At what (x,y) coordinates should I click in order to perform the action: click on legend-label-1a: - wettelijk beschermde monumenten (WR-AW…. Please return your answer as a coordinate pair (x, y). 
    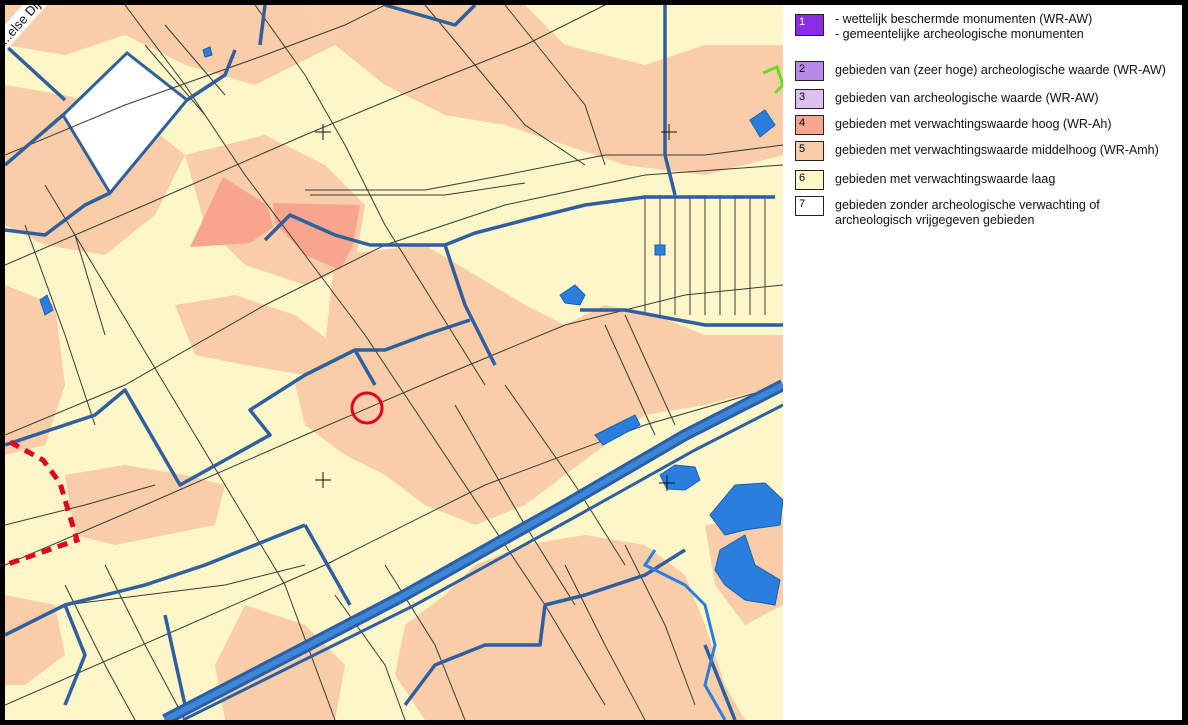
    Looking at the image, I should click on (964, 19).